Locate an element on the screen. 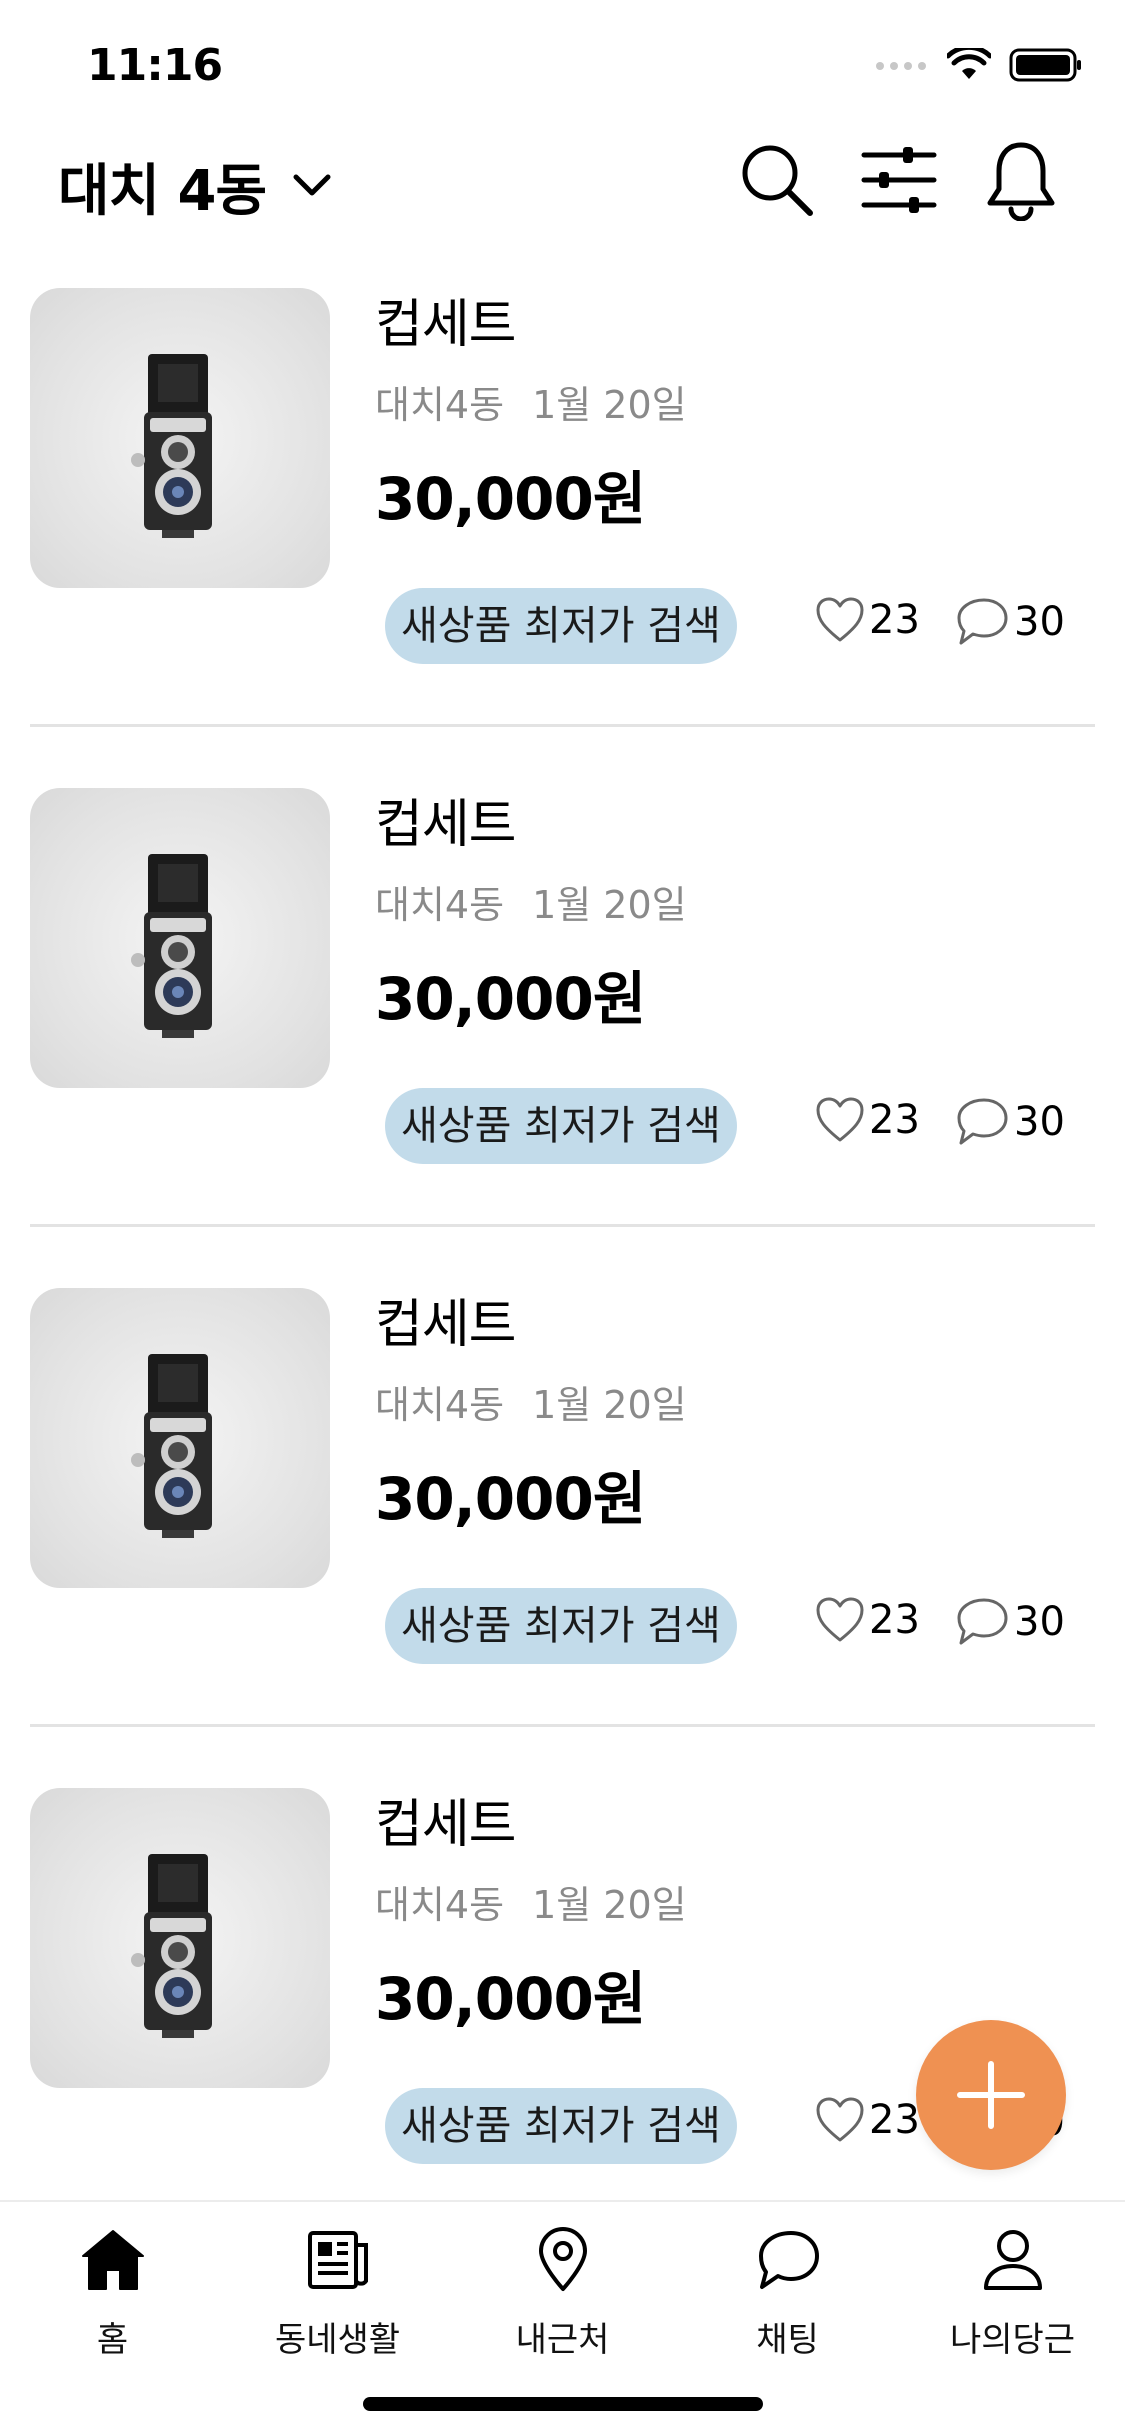 This screenshot has width=1125, height=2436. search-icon is located at coordinates (777, 180).